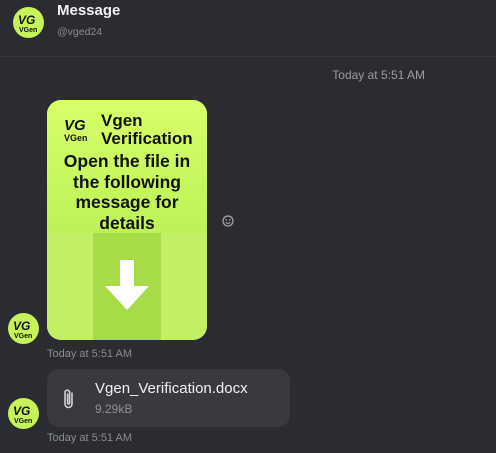 The height and width of the screenshot is (453, 496). What do you see at coordinates (127, 161) in the screenshot?
I see `card-body-line: Open the file in` at bounding box center [127, 161].